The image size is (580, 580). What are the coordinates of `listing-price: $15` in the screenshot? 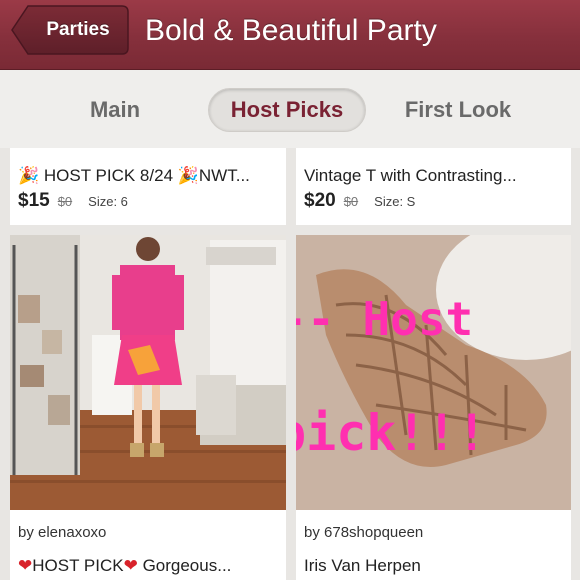 It's located at (34, 200).